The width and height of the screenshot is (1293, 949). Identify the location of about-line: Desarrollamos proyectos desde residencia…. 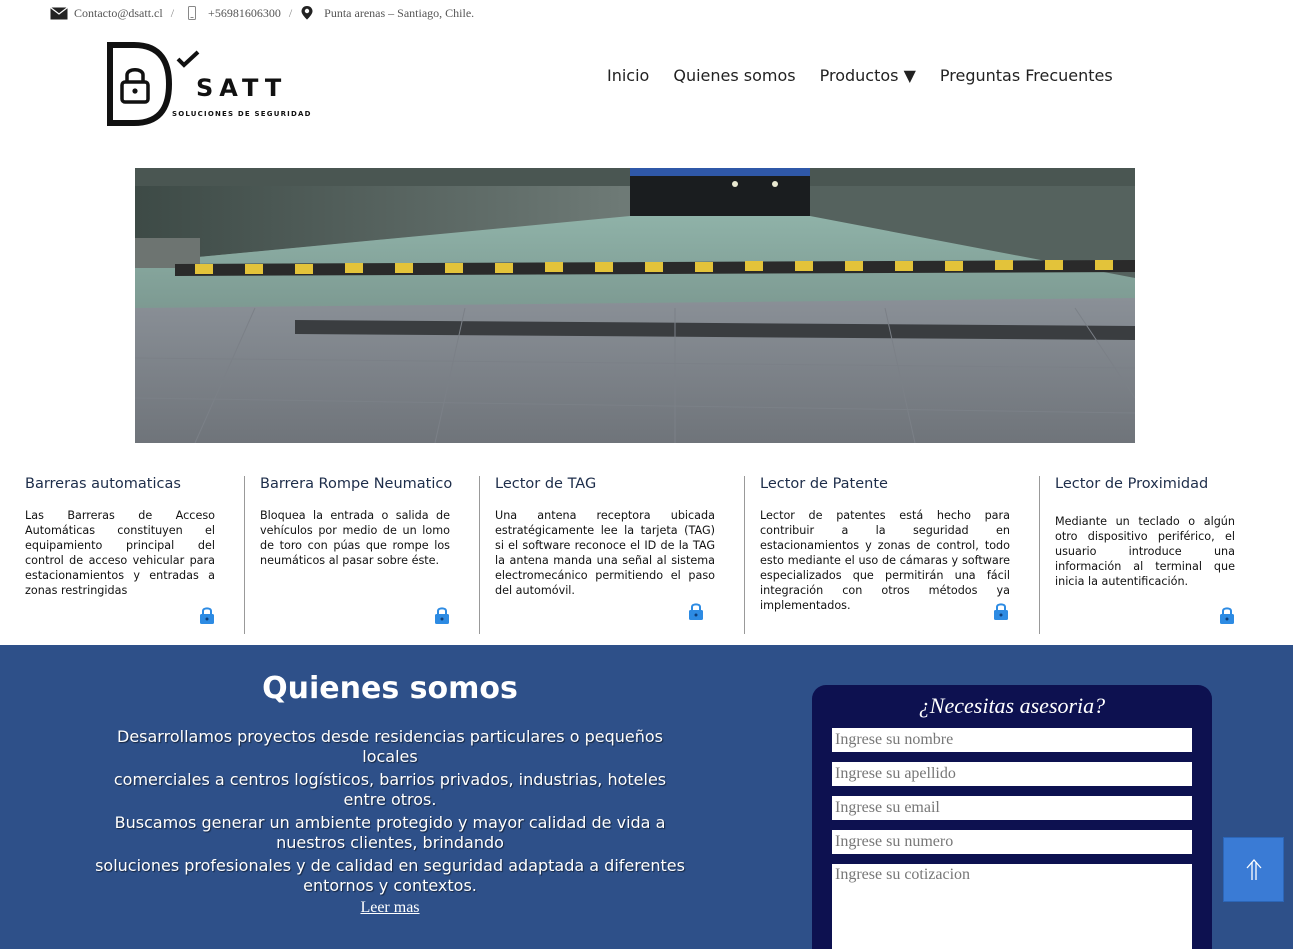
(390, 746).